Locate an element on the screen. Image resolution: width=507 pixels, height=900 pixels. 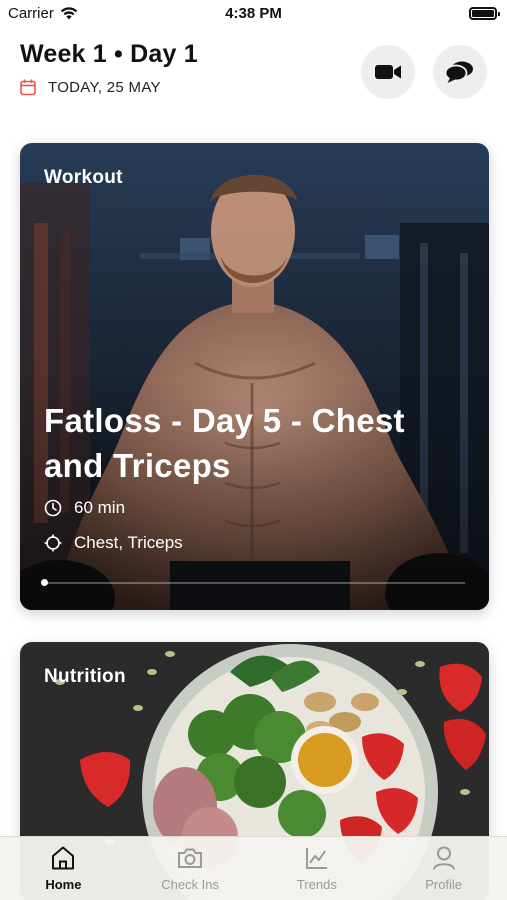
workout-duration: 60 min is located at coordinates (84, 508).